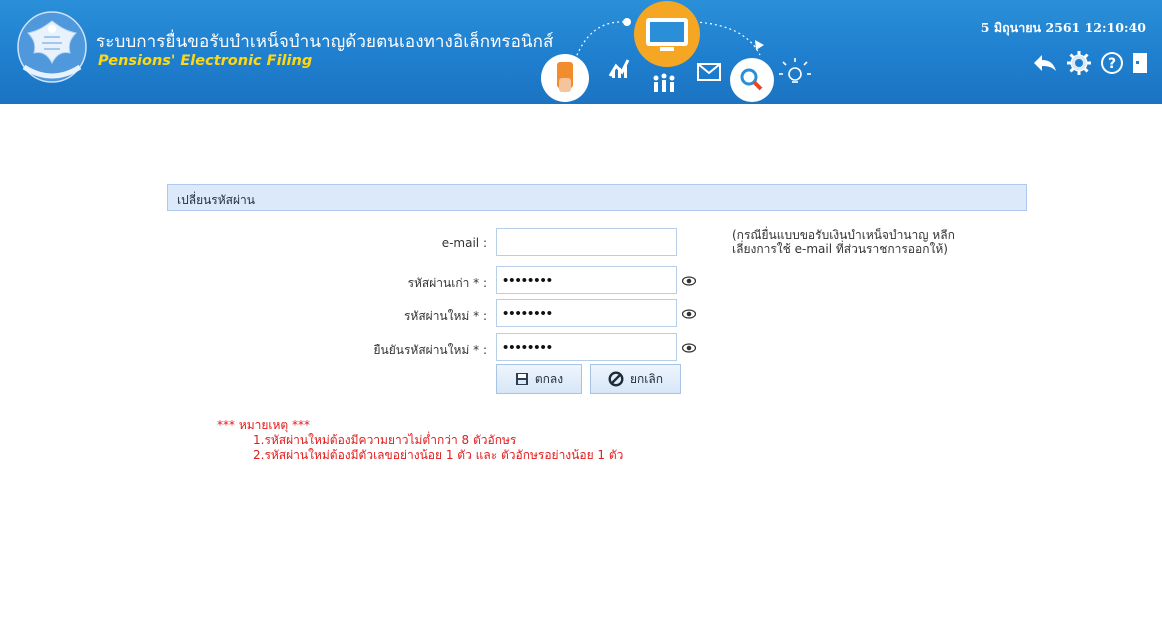  I want to click on cancel-button-label: ยกเลิก, so click(646, 378).